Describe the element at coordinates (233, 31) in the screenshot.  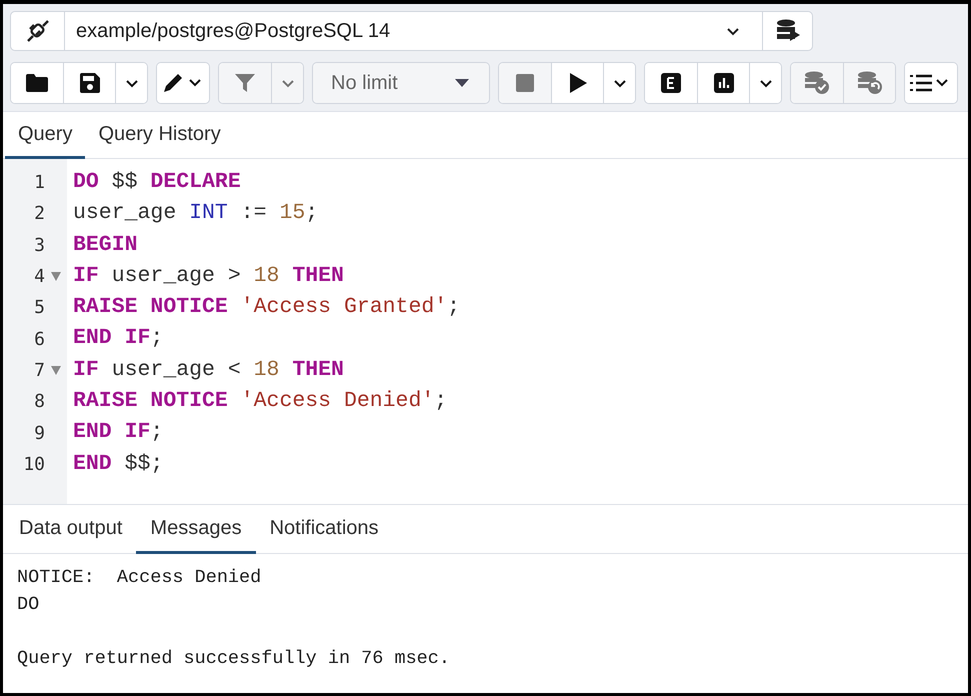
I see `connection-label: example/postgres@PostgreSQL 14` at that location.